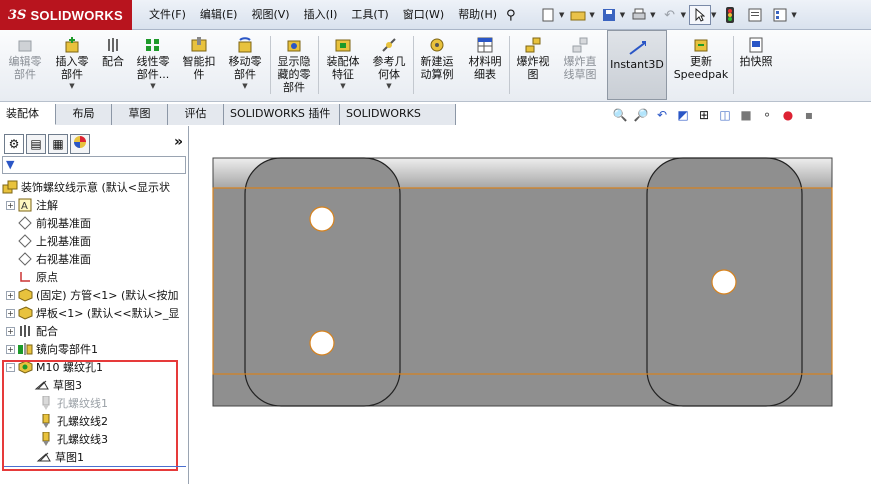  Describe the element at coordinates (294, 45) in the screenshot. I see `show-hidden-icon` at that location.